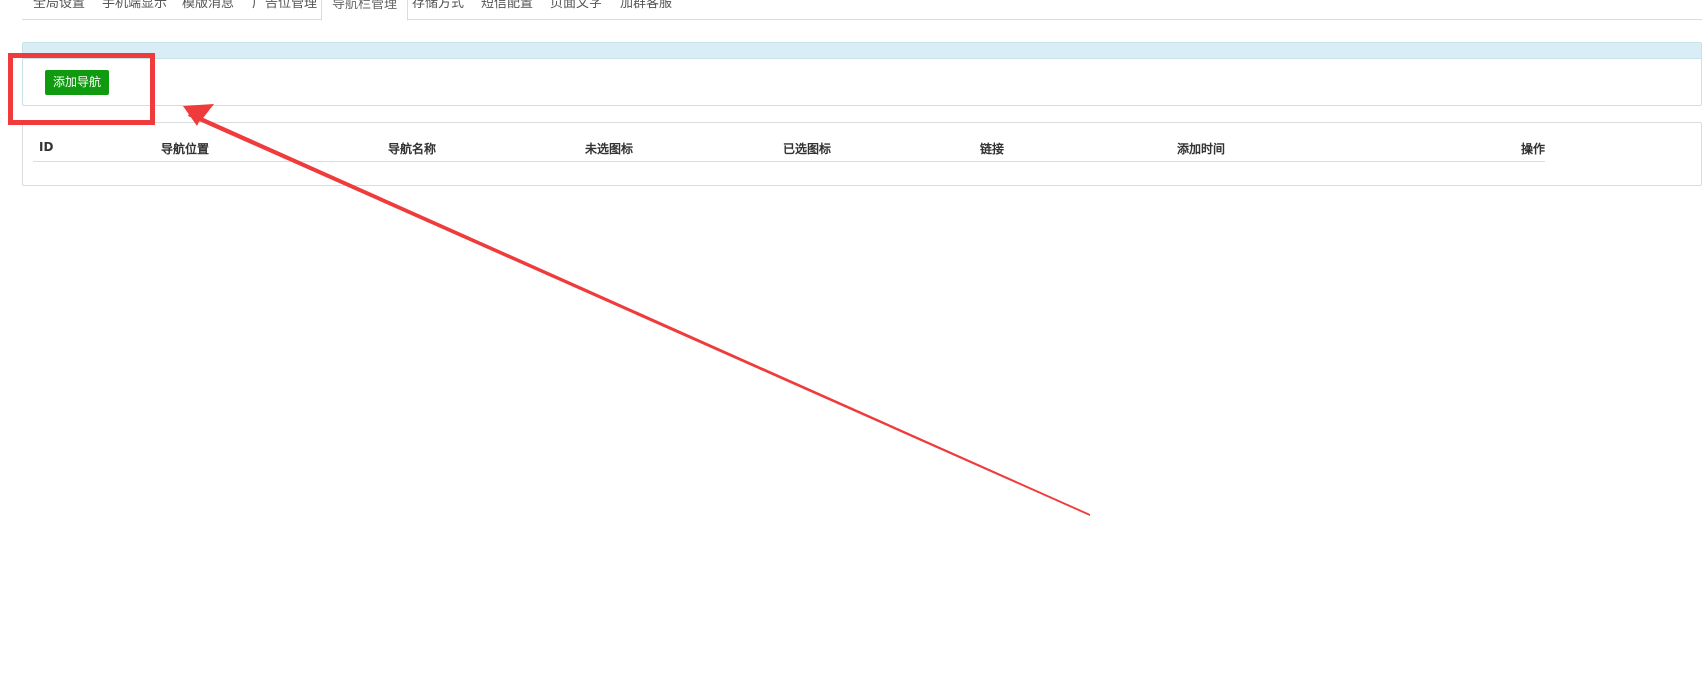 This screenshot has height=675, width=1702. What do you see at coordinates (646, 9) in the screenshot?
I see `tab-group-support: 加群客服` at bounding box center [646, 9].